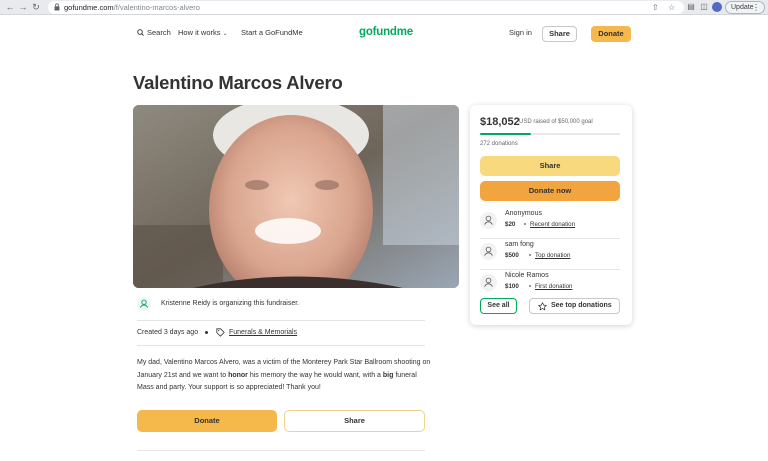 Image resolution: width=768 pixels, height=461 pixels. What do you see at coordinates (132, 7) in the screenshot?
I see `url-text: gofundme.com/f/valentino-marcos-alvero` at bounding box center [132, 7].